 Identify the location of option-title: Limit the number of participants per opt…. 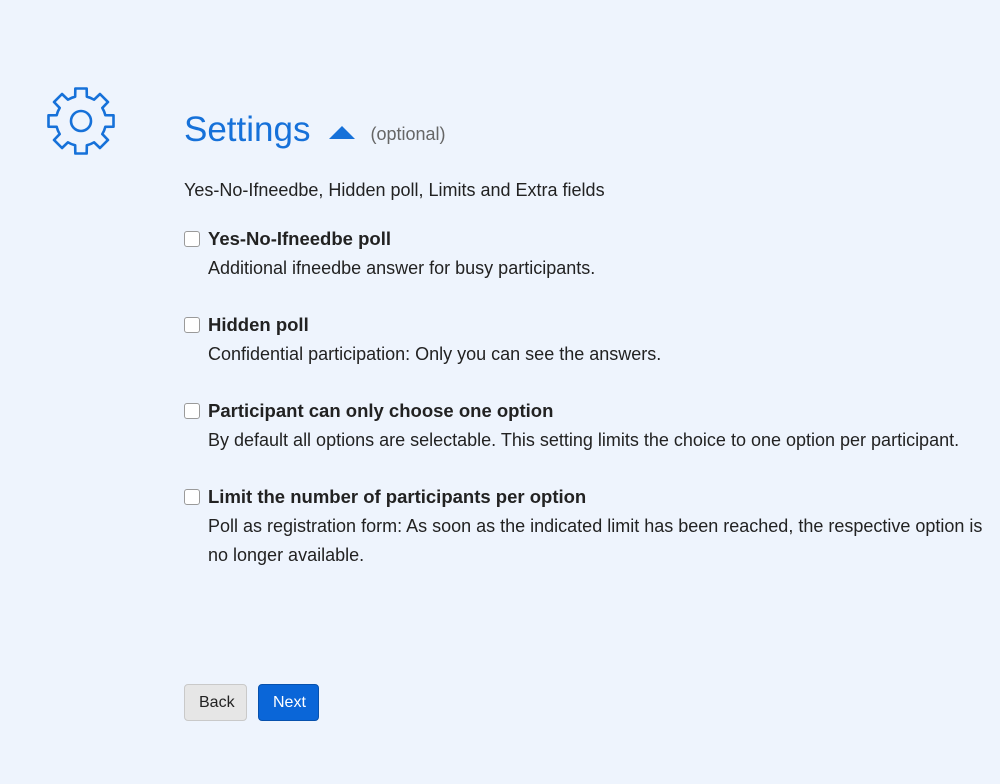
(598, 497).